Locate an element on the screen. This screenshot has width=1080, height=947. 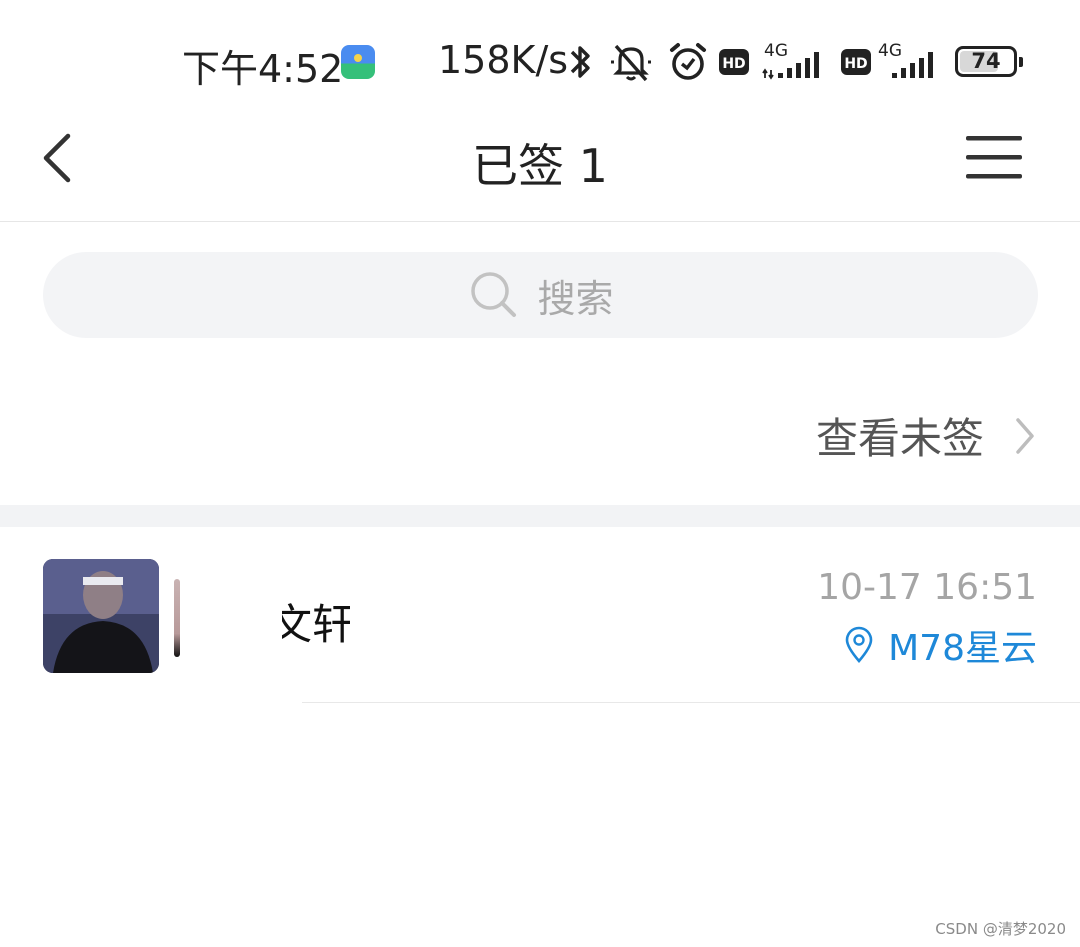
menu-button is located at coordinates (995, 158).